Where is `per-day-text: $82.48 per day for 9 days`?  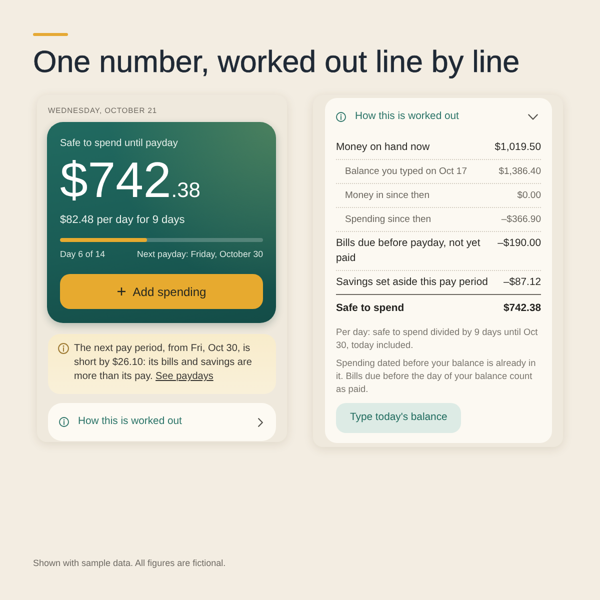
per-day-text: $82.48 per day for 9 days is located at coordinates (123, 220).